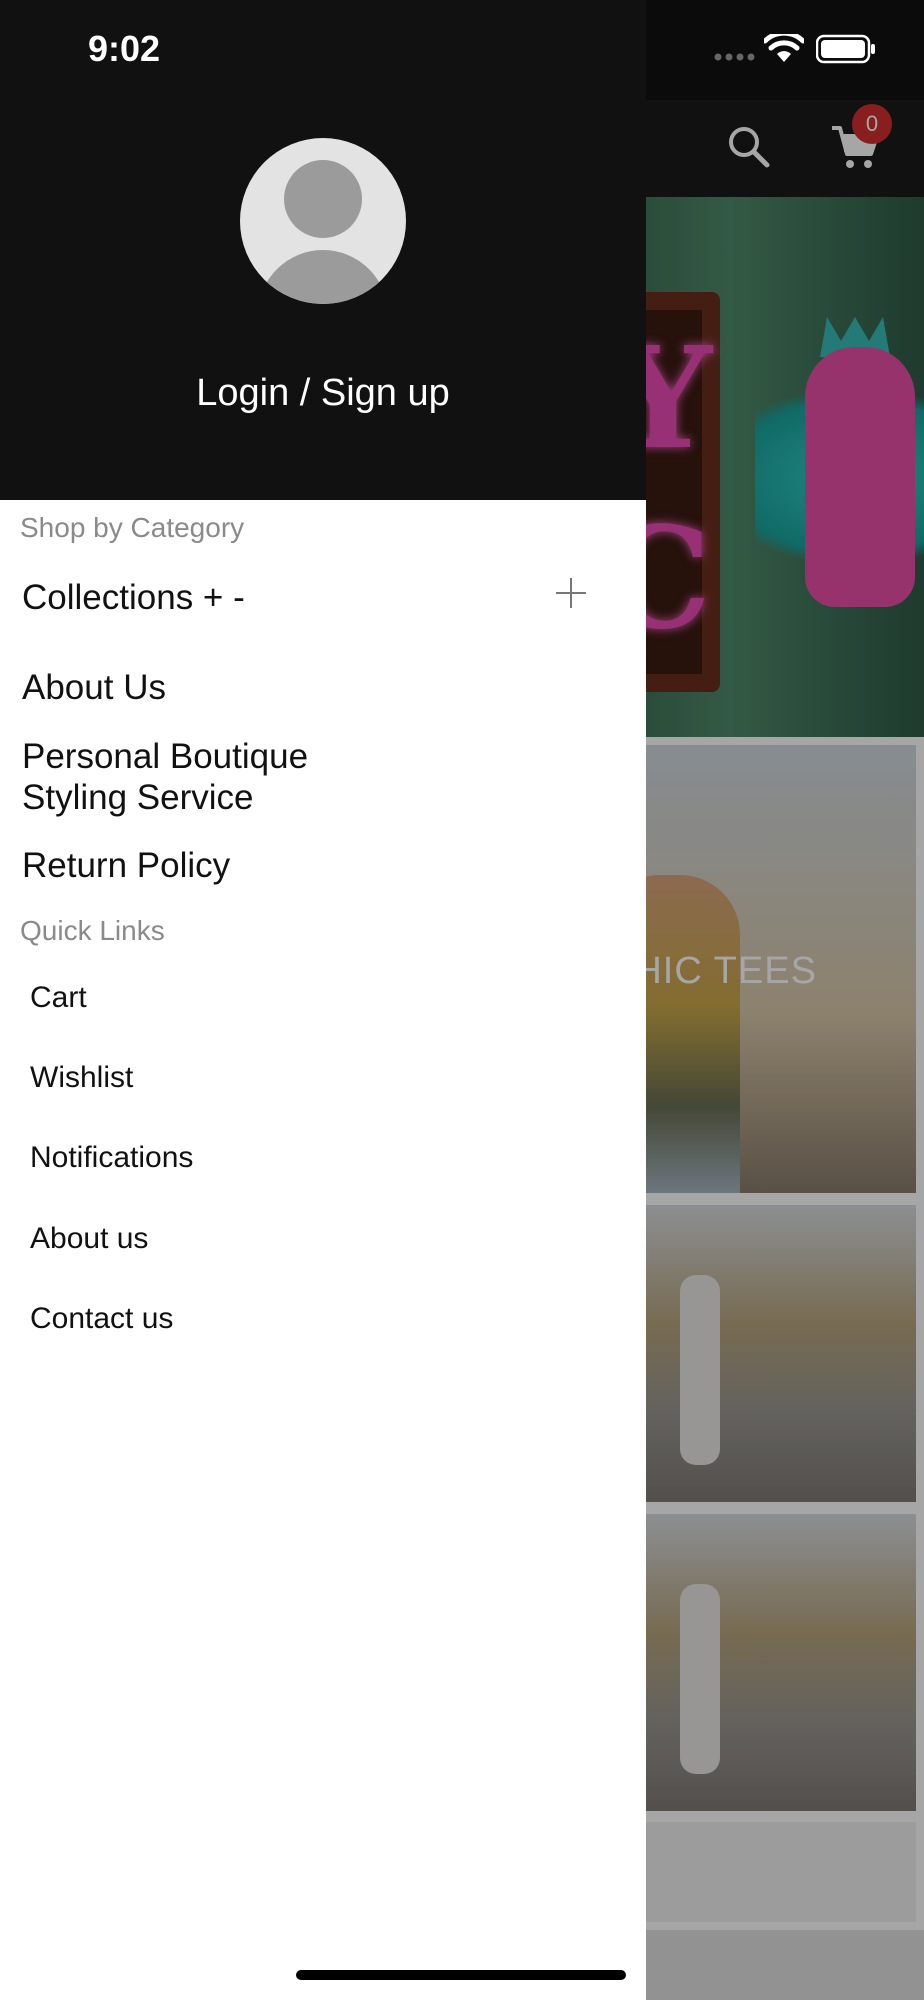 This screenshot has width=924, height=2000. What do you see at coordinates (323, 393) in the screenshot?
I see `login-signup-link: Login / Sign up` at bounding box center [323, 393].